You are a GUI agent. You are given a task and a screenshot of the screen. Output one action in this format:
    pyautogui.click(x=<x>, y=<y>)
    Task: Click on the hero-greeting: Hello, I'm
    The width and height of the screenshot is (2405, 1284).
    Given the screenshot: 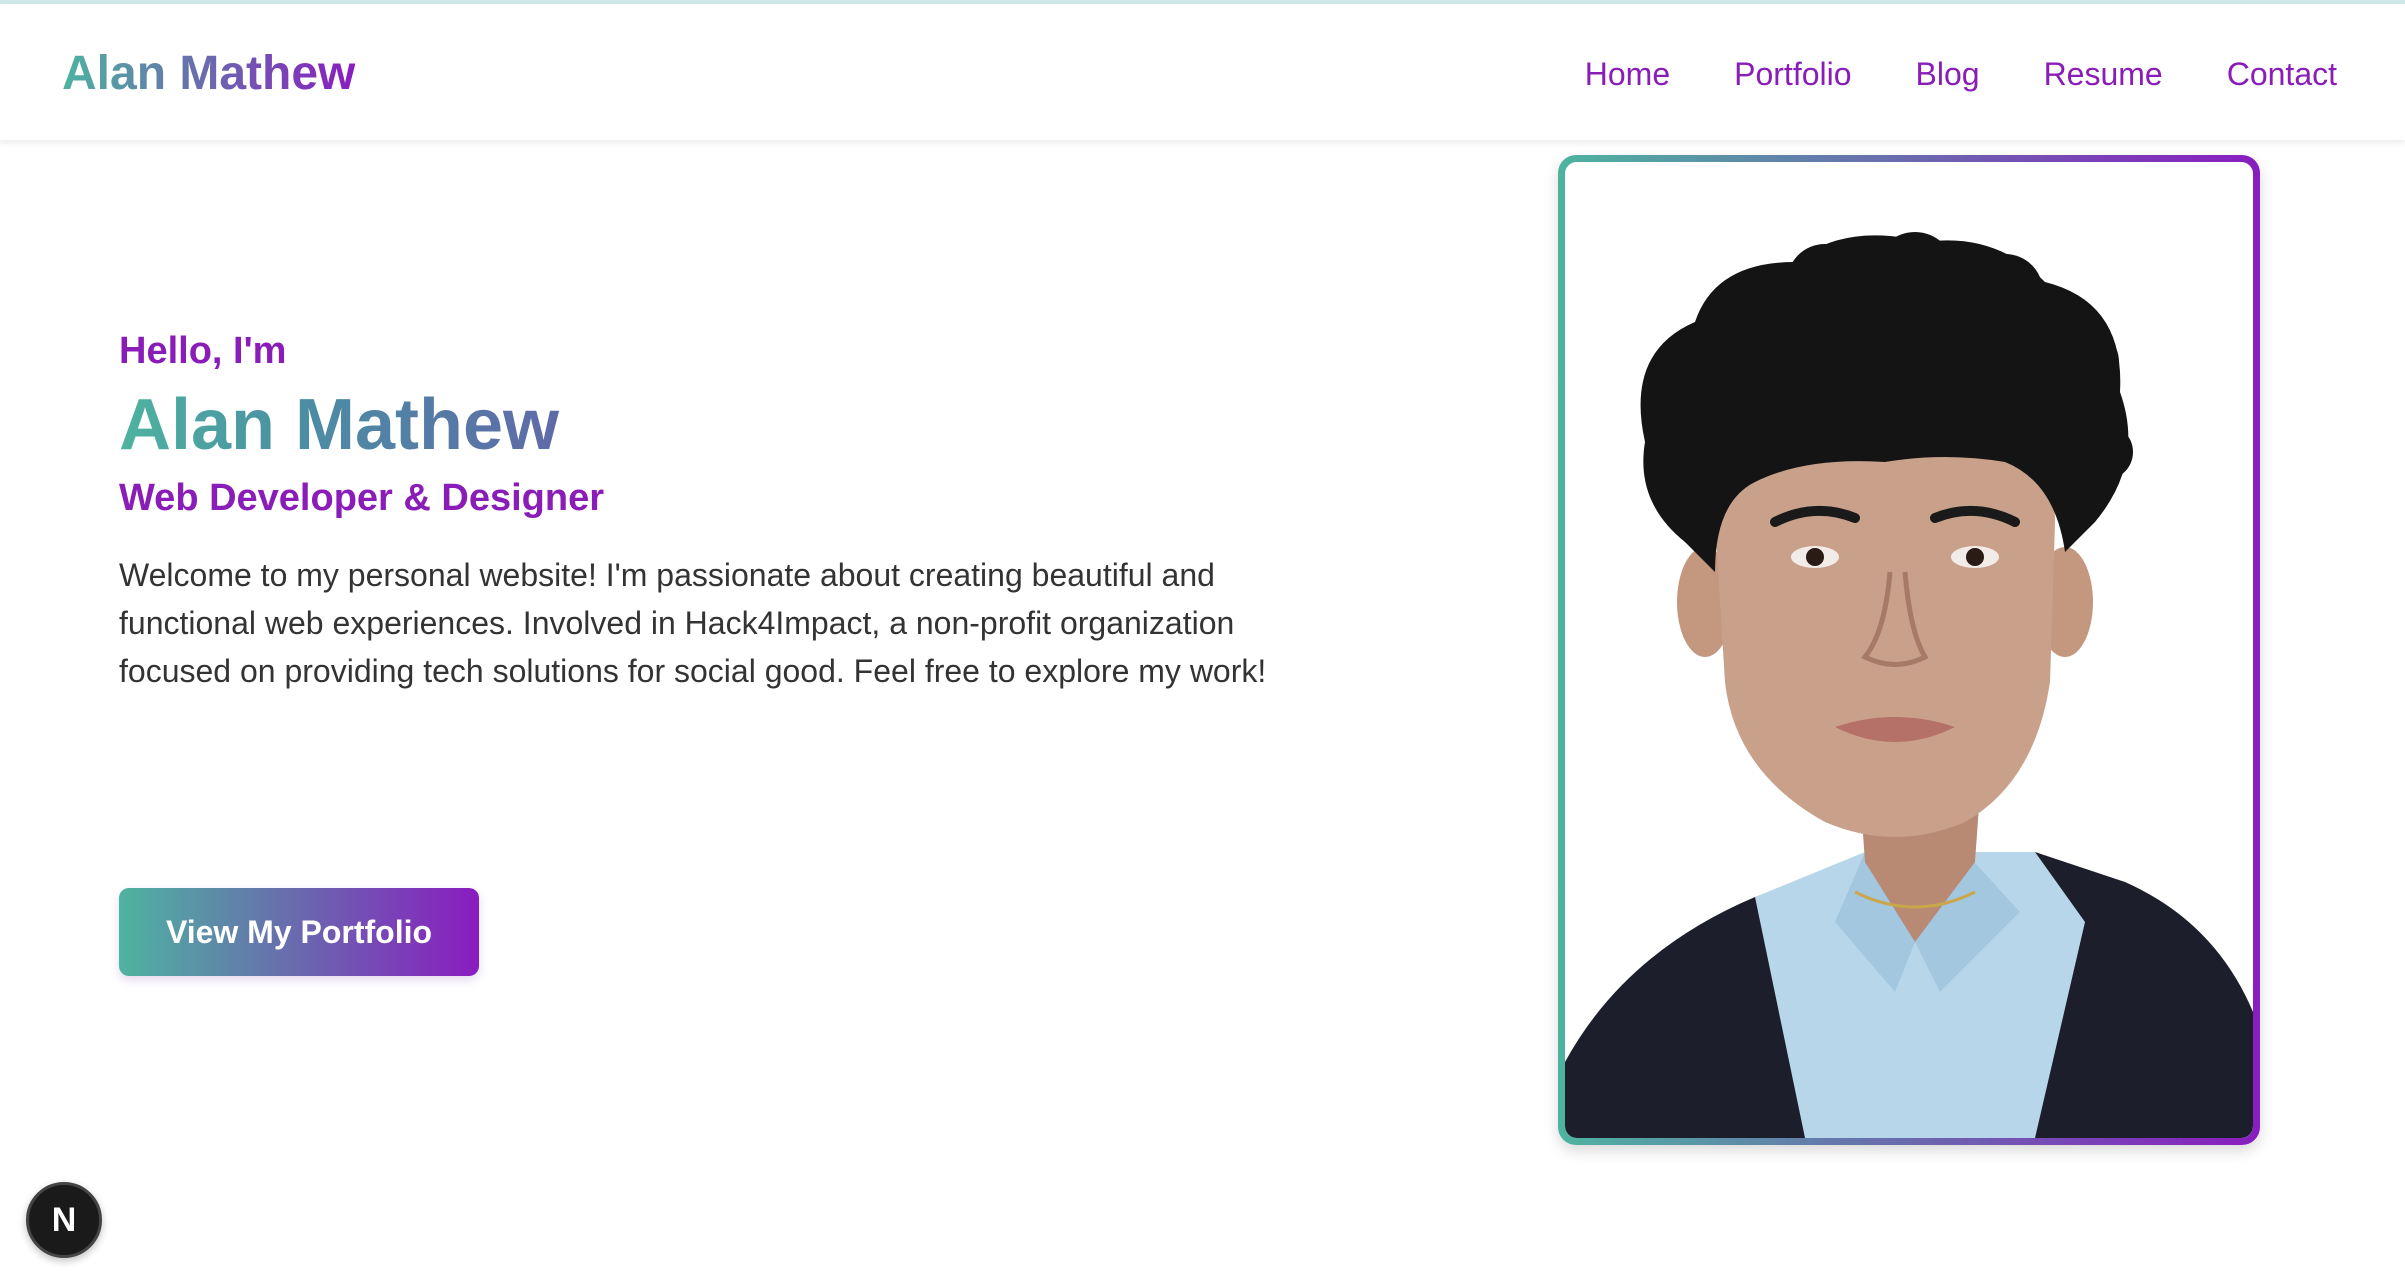 What is the action you would take?
    pyautogui.click(x=203, y=351)
    